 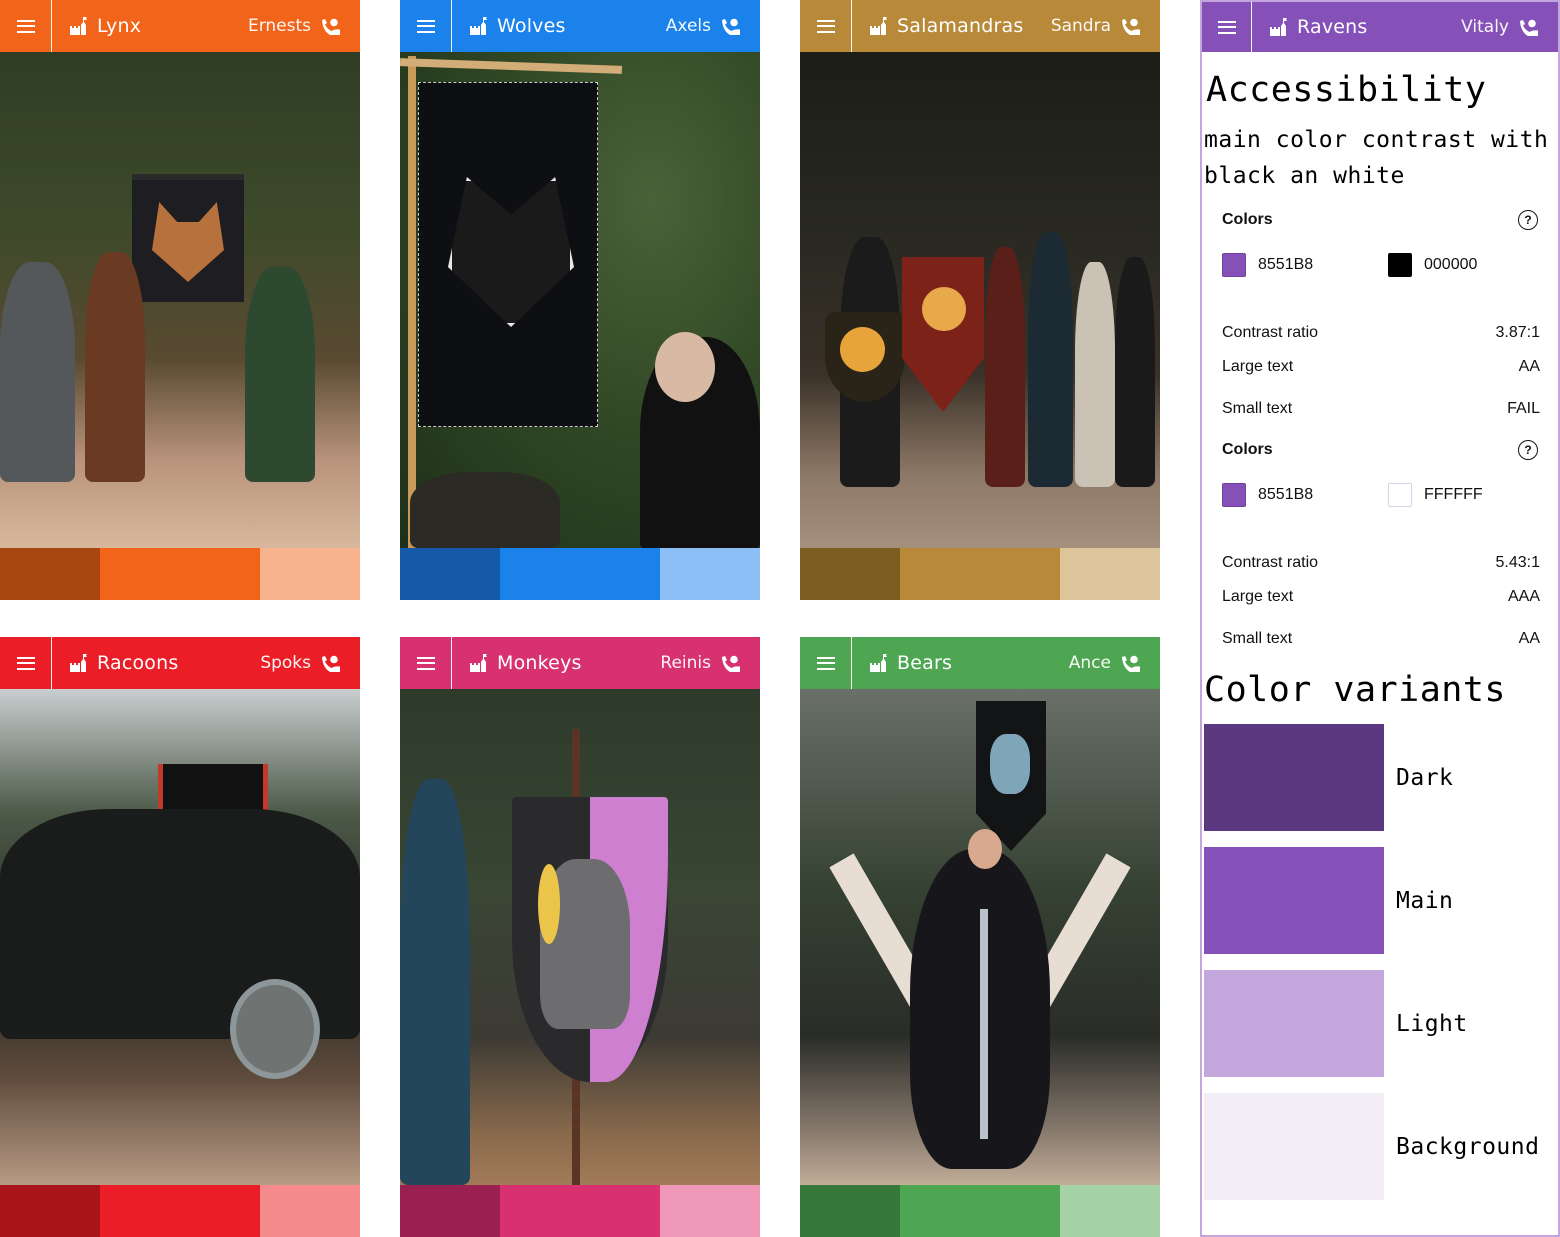 I want to click on user-contact: Ance, so click(x=1105, y=663).